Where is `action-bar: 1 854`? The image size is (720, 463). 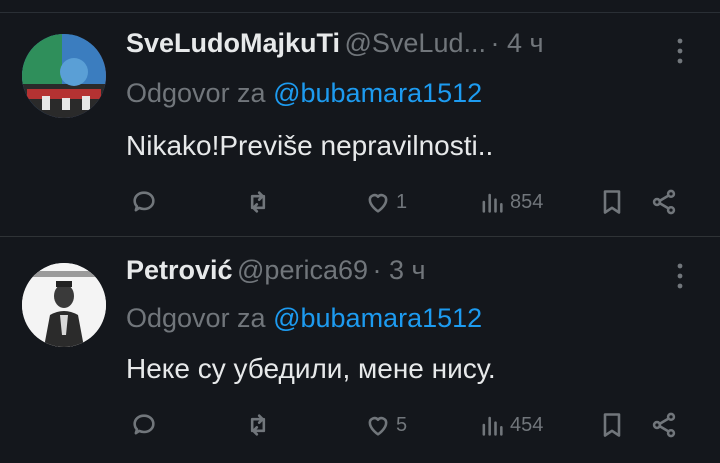 action-bar: 1 854 is located at coordinates (409, 205).